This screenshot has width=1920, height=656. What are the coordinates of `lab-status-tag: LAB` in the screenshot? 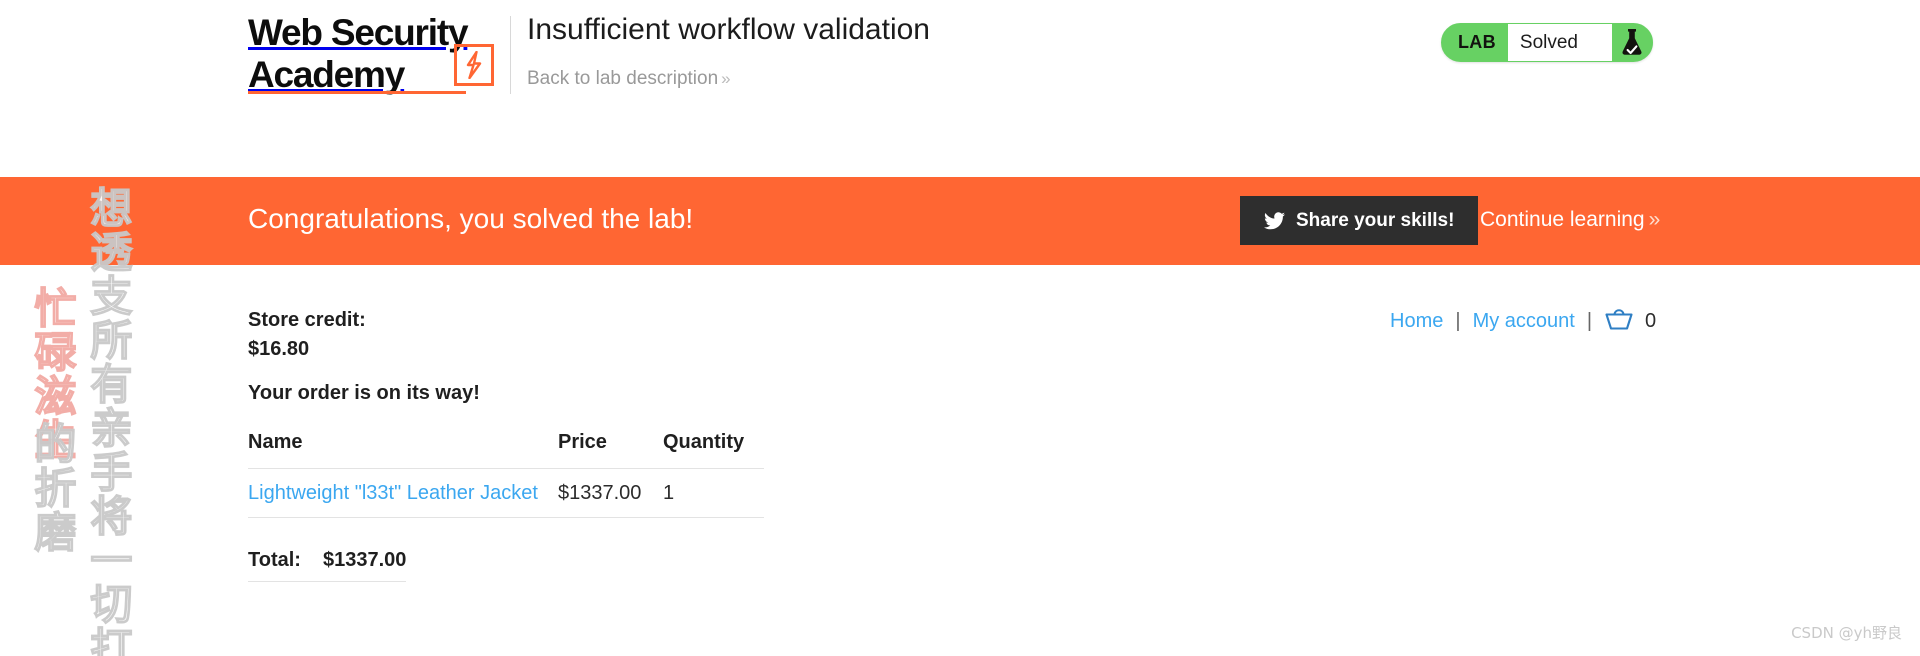 It's located at (1477, 42).